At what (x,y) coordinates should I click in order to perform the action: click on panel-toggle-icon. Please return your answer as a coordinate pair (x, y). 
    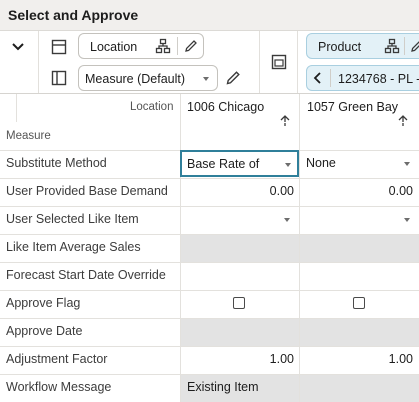
    Looking at the image, I should click on (279, 62).